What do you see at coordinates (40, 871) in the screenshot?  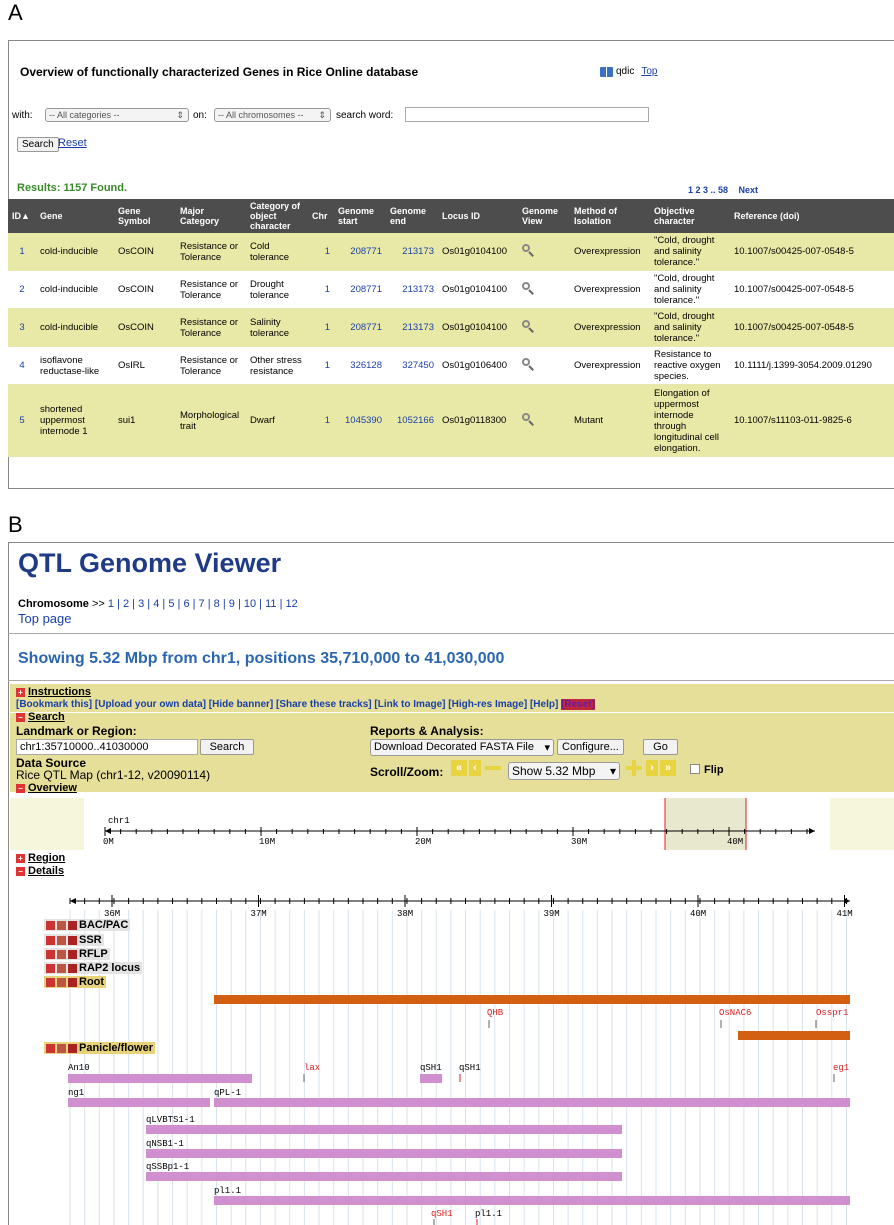 I see `details-section: − Details` at bounding box center [40, 871].